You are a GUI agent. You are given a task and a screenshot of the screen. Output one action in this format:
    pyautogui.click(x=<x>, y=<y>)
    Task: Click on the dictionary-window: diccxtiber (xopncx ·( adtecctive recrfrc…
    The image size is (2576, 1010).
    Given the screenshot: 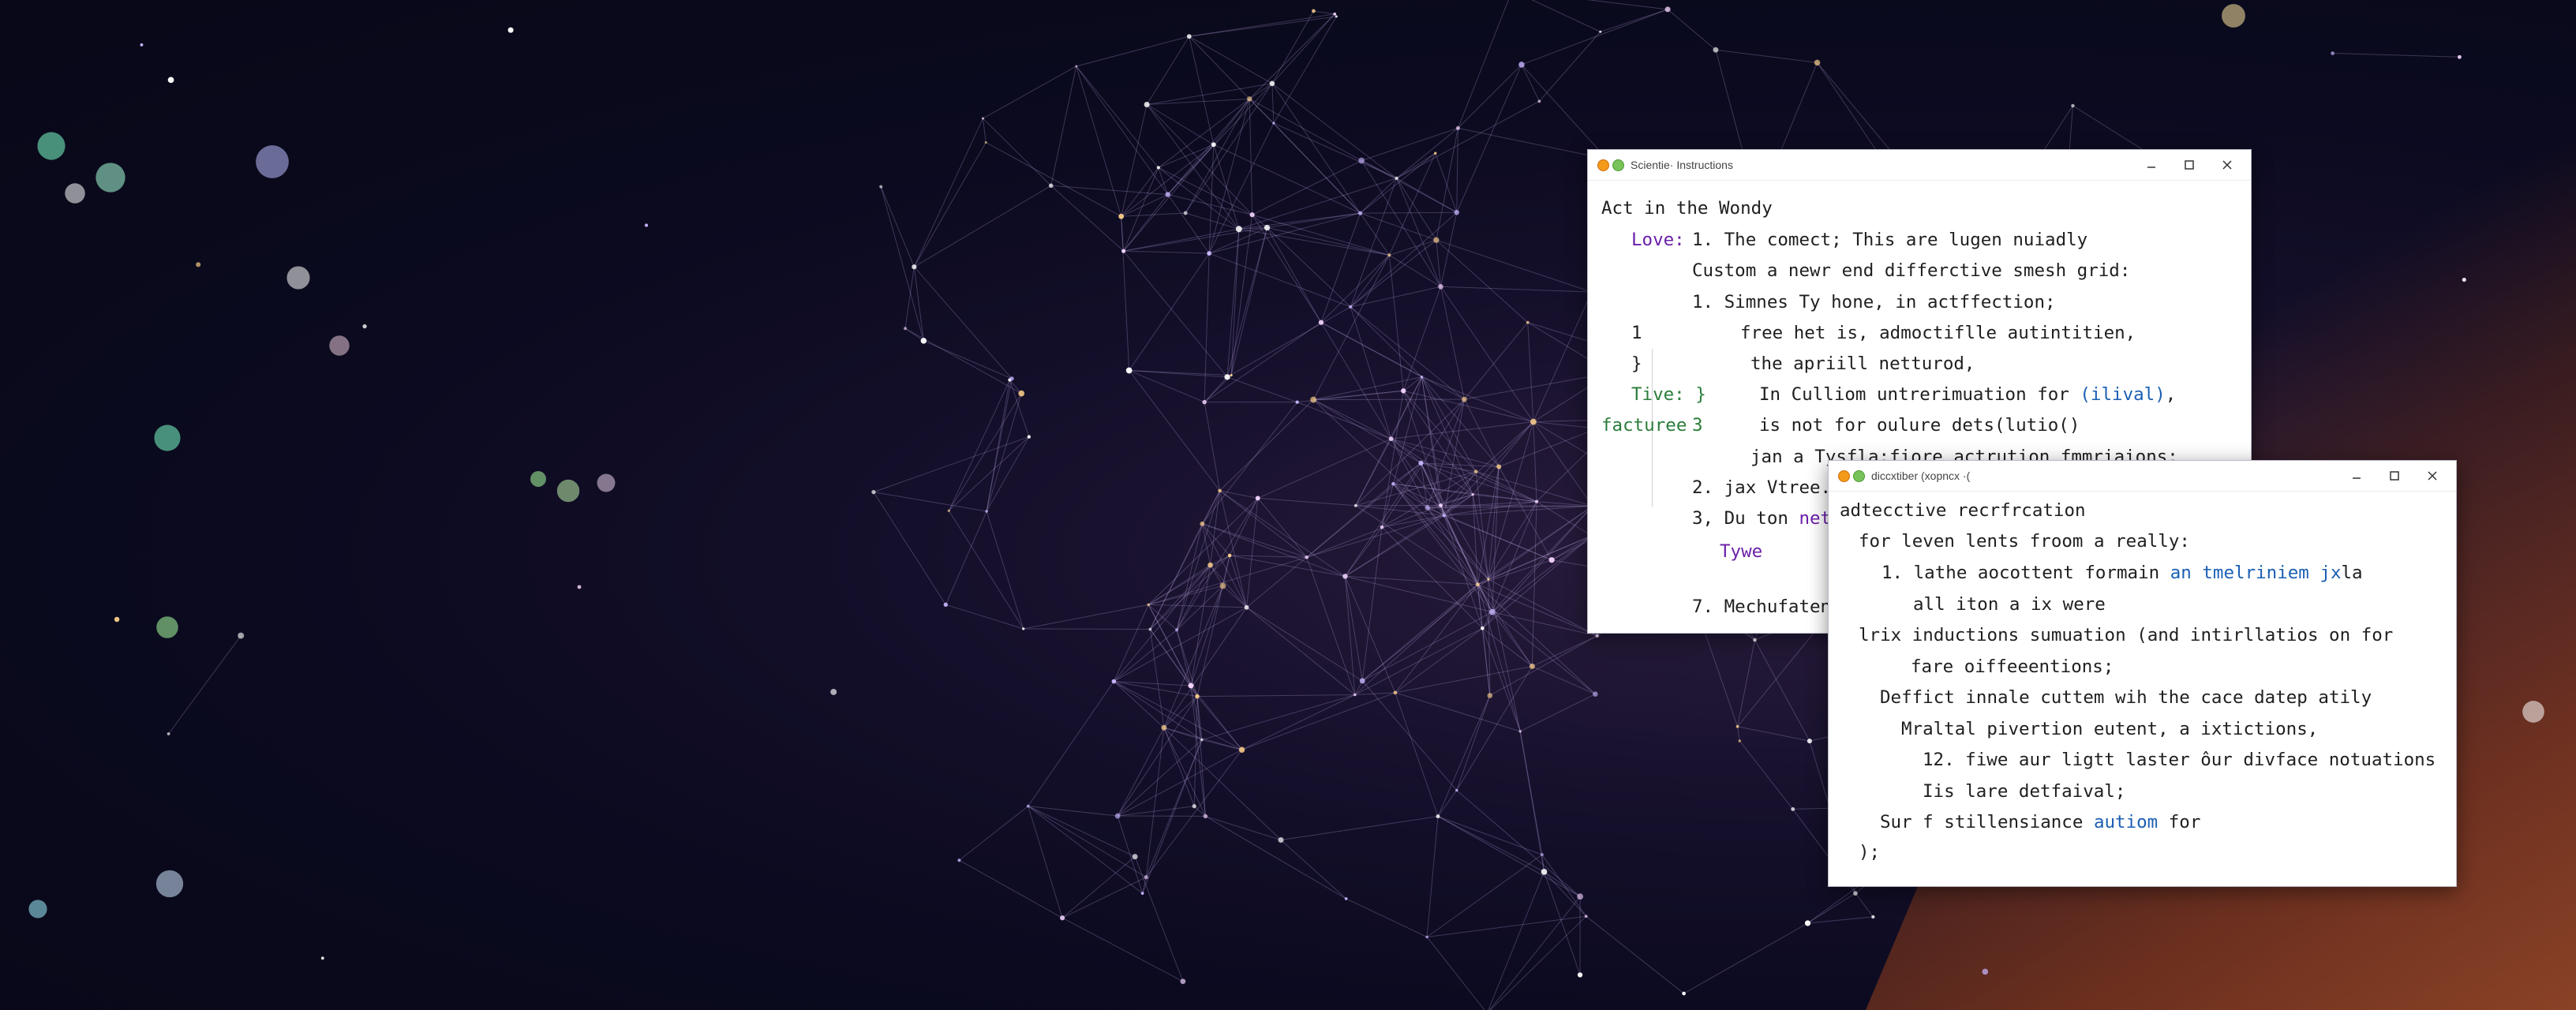 What is the action you would take?
    pyautogui.click(x=2142, y=673)
    